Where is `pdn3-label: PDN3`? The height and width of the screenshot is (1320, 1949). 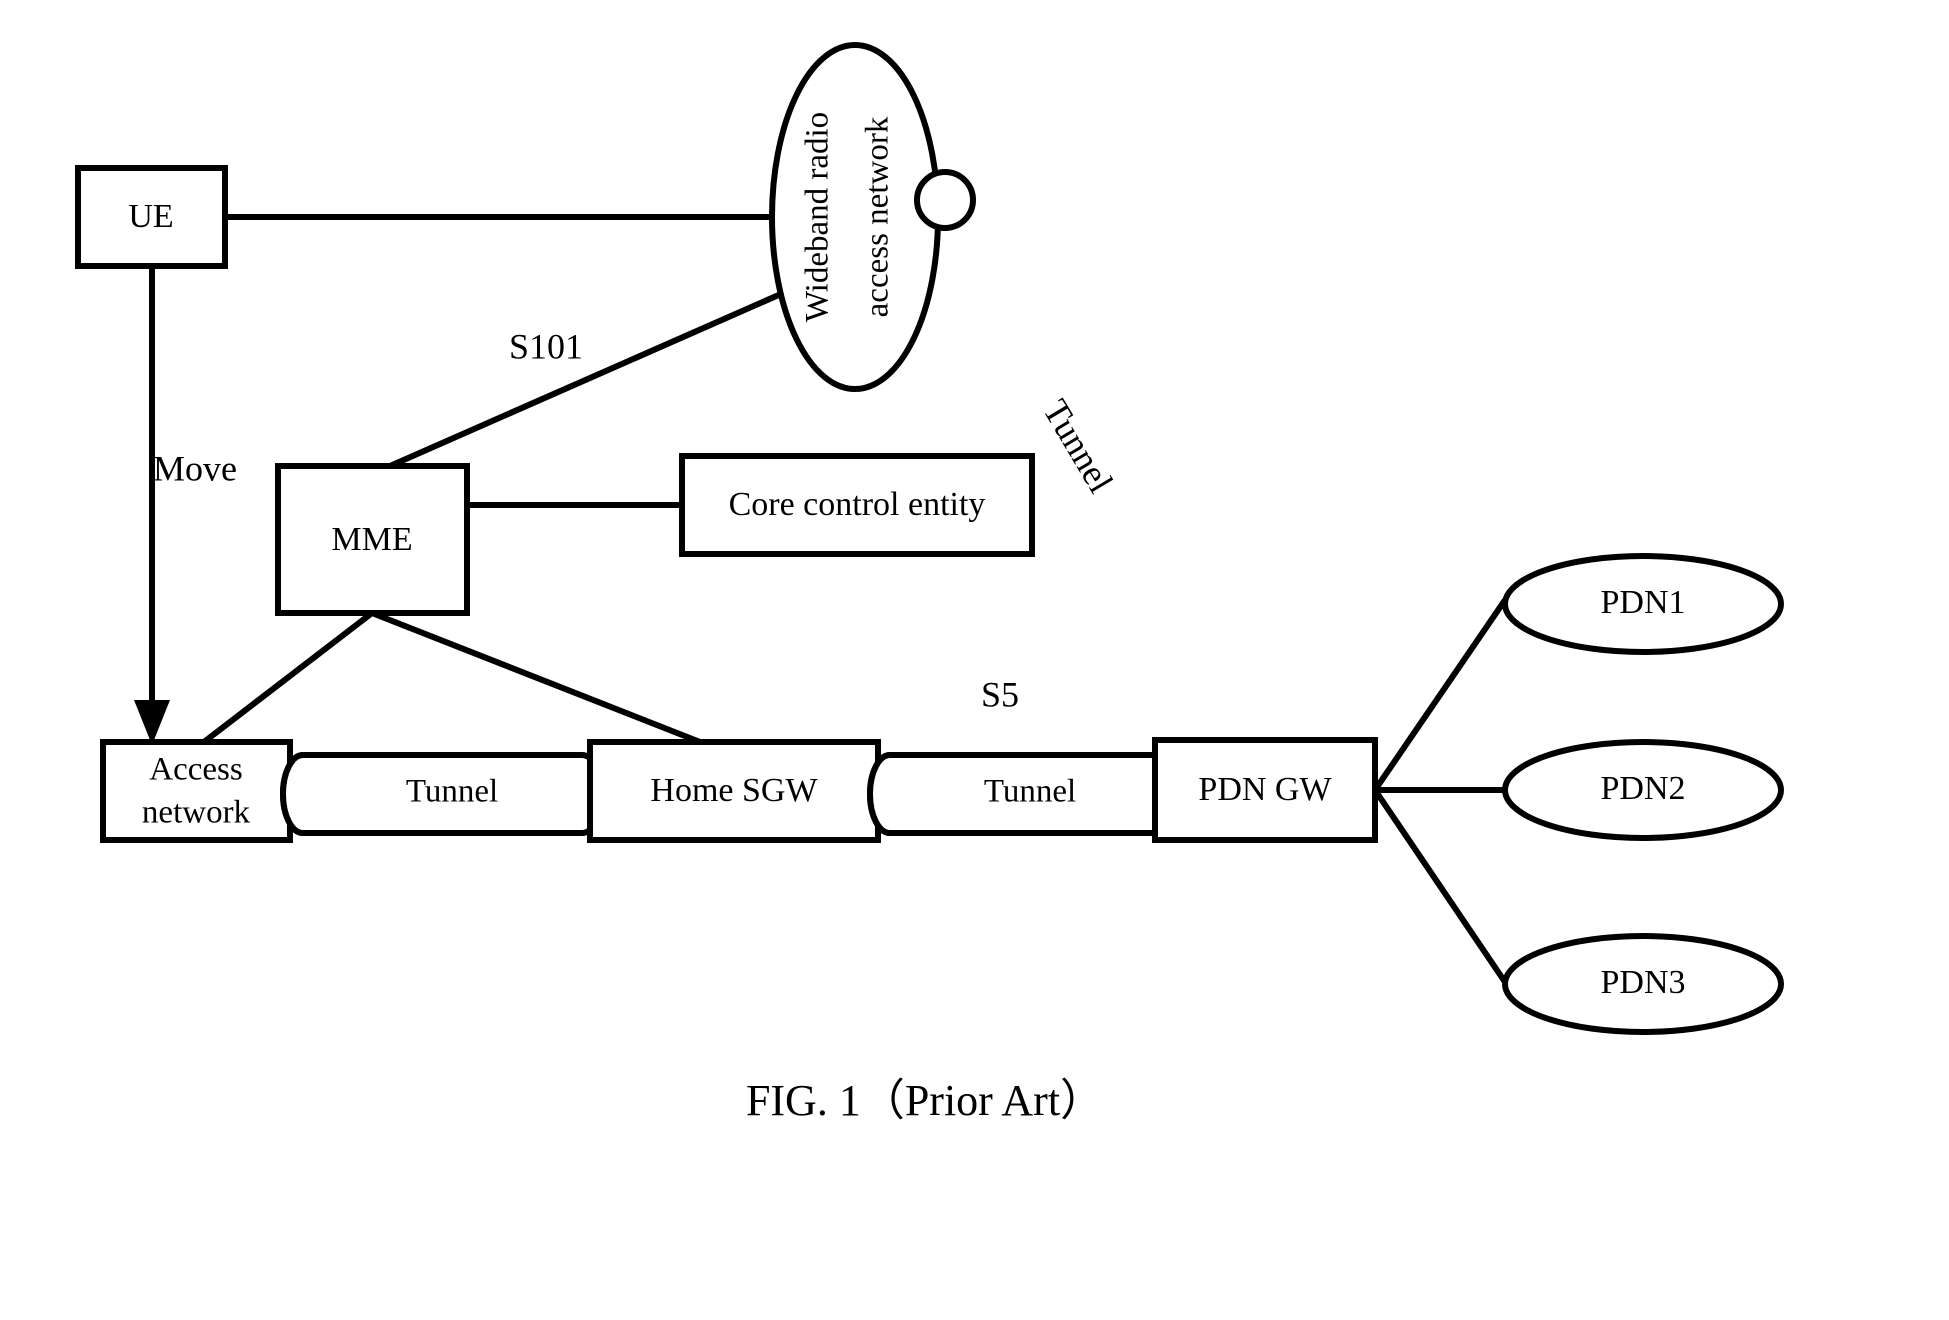 pdn3-label: PDN3 is located at coordinates (1642, 982).